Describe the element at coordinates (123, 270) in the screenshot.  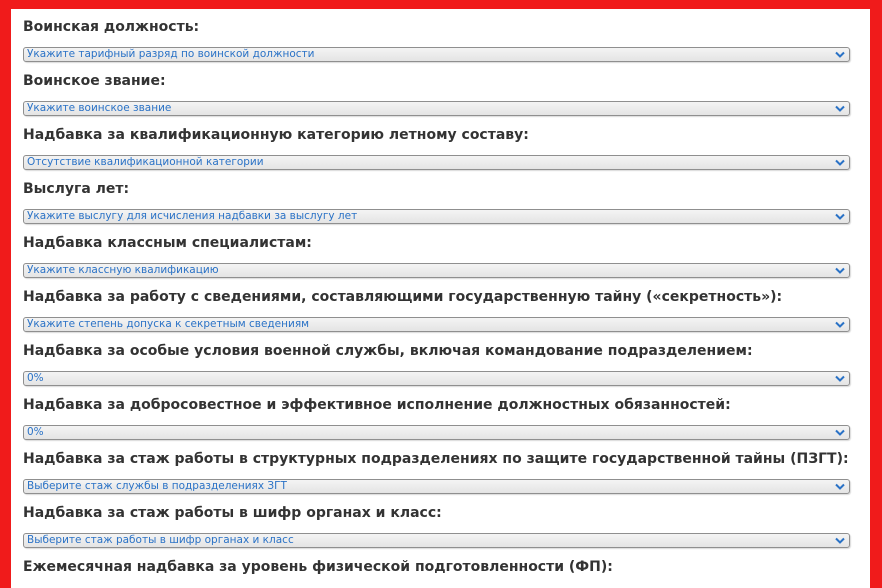
I see `select-value: Укажите классную квалификацию` at that location.